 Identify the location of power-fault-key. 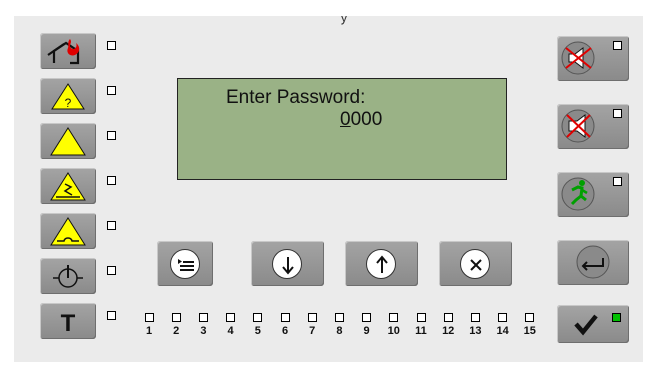
(78, 186).